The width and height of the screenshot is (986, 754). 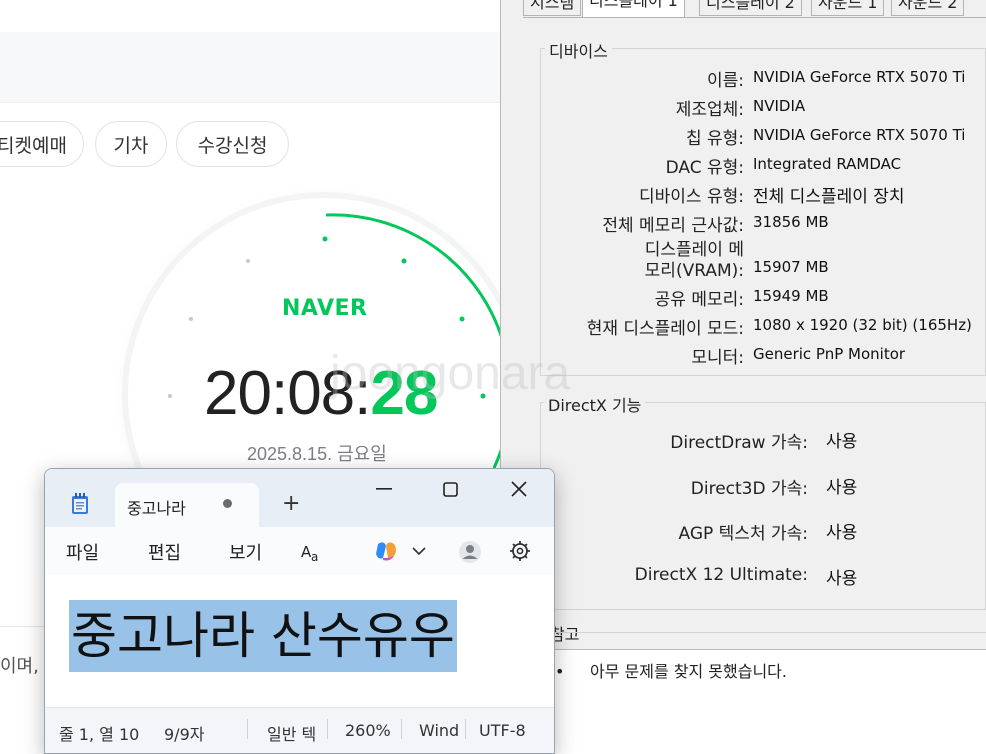 What do you see at coordinates (725, 81) in the screenshot?
I see `name-label: 이름:` at bounding box center [725, 81].